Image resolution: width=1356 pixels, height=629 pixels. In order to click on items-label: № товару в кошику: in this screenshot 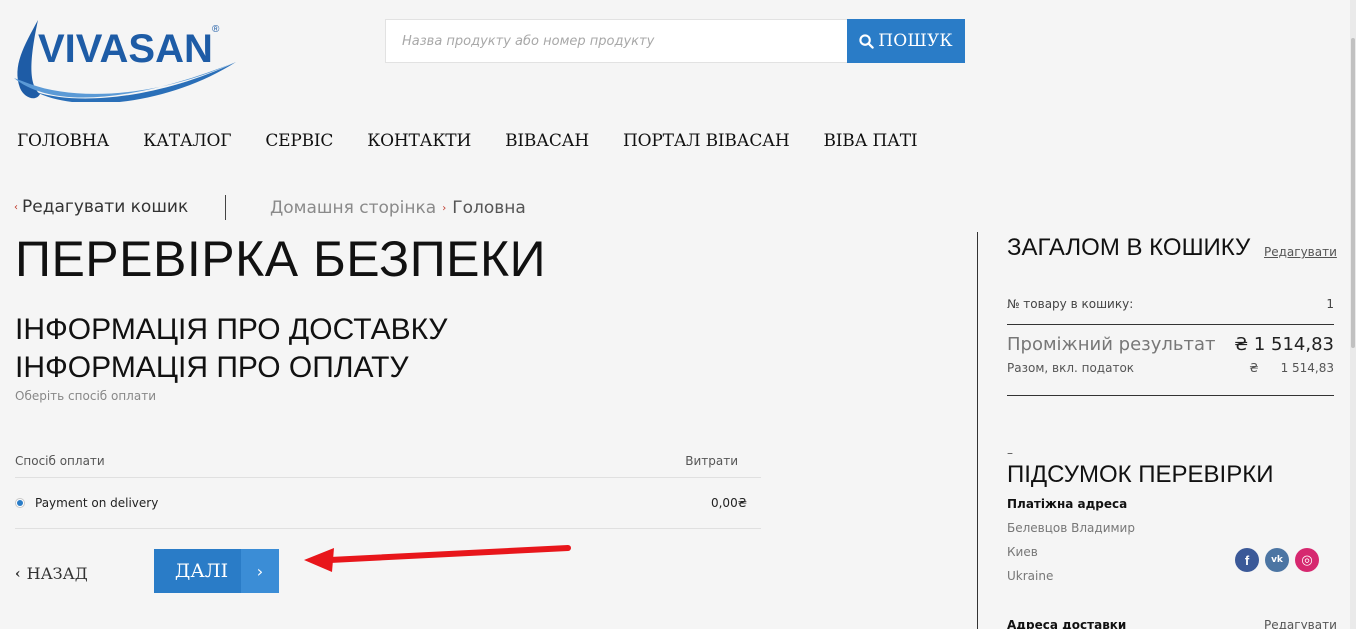, I will do `click(1070, 304)`.